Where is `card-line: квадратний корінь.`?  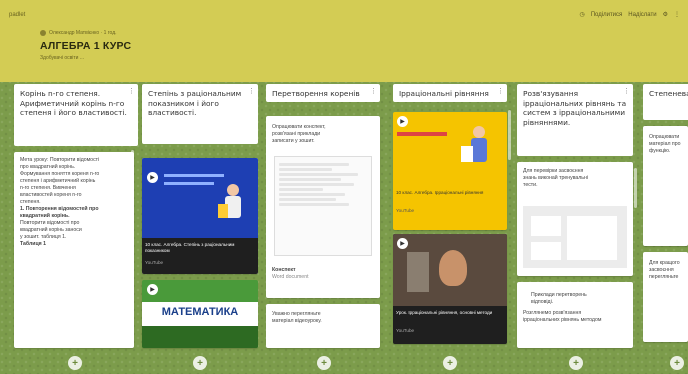 card-line: квадратний корінь. is located at coordinates (45, 216).